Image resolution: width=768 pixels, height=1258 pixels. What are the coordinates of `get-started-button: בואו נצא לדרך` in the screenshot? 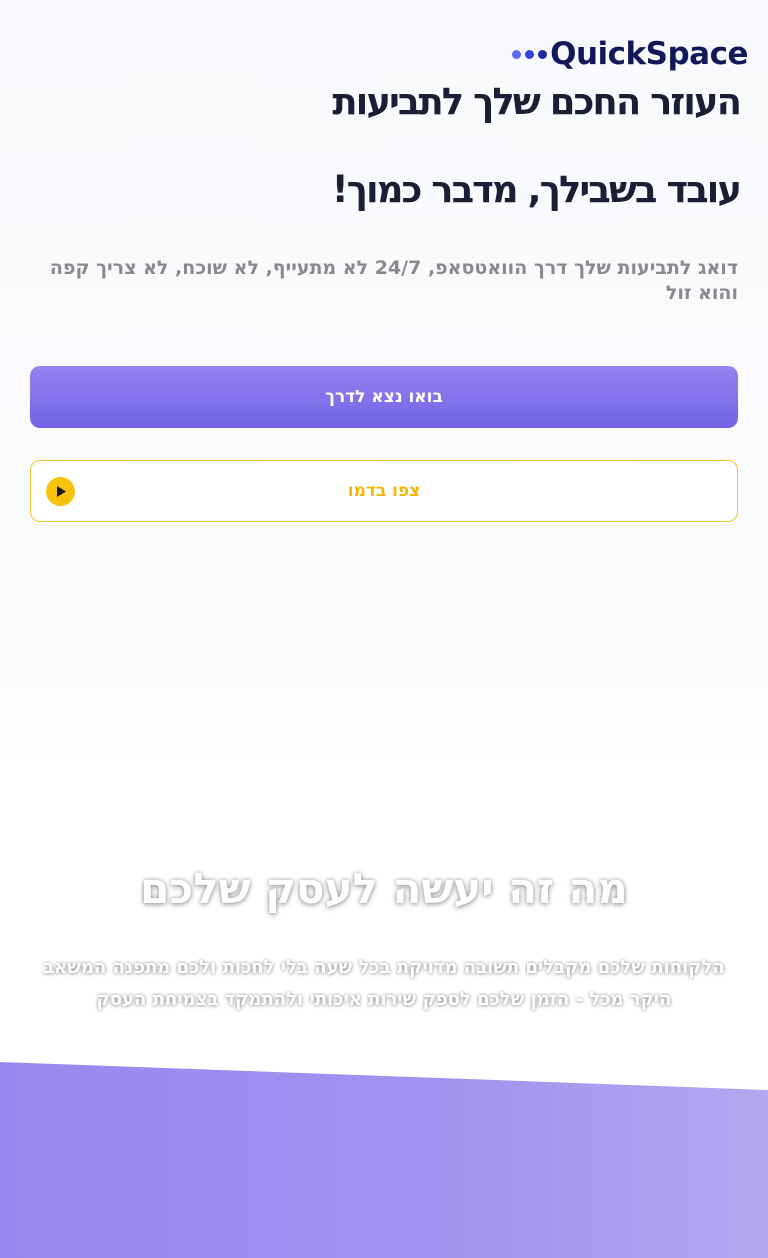 It's located at (384, 397).